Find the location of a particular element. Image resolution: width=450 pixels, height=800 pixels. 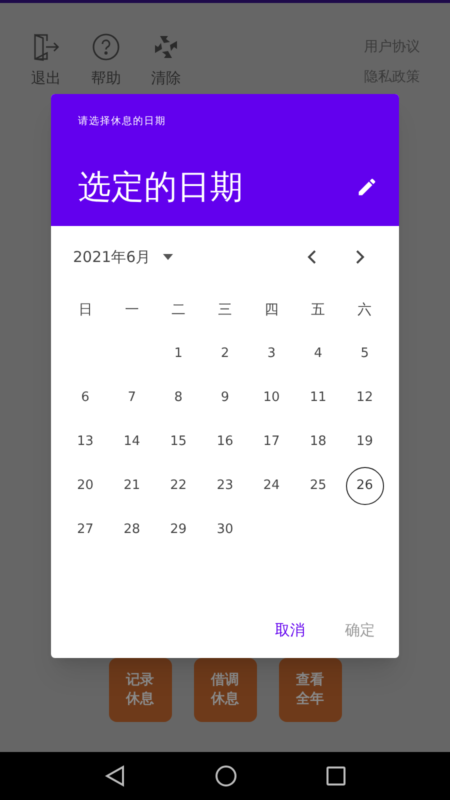

calendar-day: 8 is located at coordinates (178, 398).